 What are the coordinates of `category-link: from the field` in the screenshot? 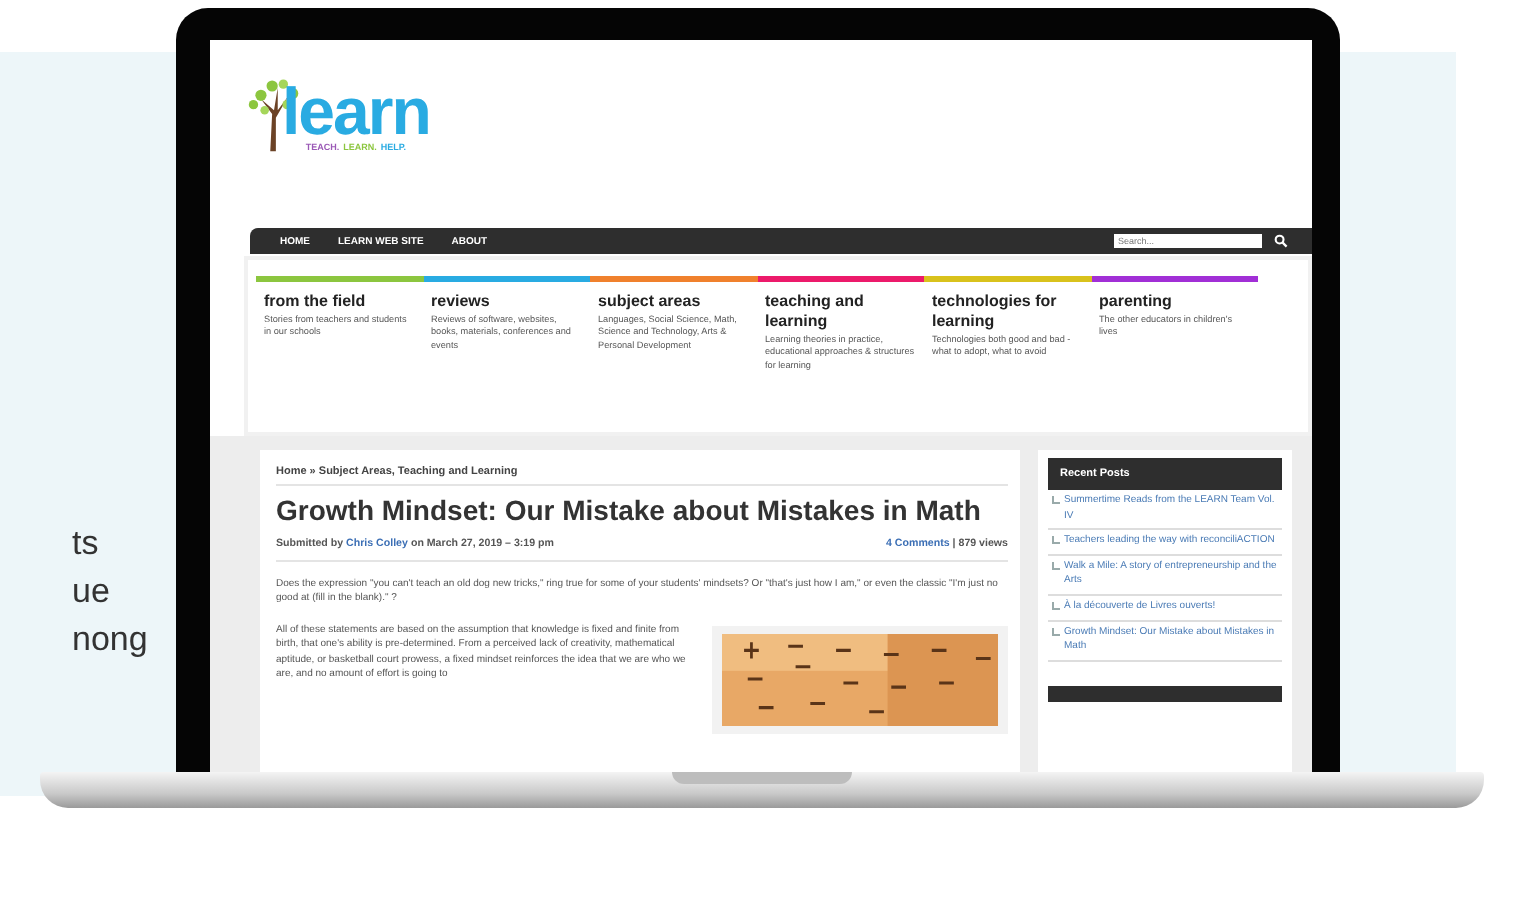 It's located at (339, 302).